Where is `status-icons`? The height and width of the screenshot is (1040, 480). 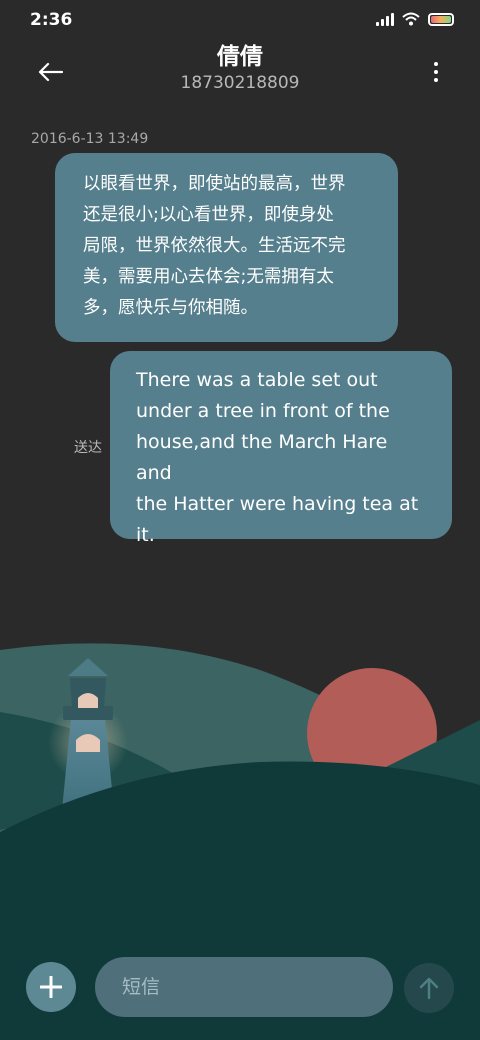 status-icons is located at coordinates (415, 19).